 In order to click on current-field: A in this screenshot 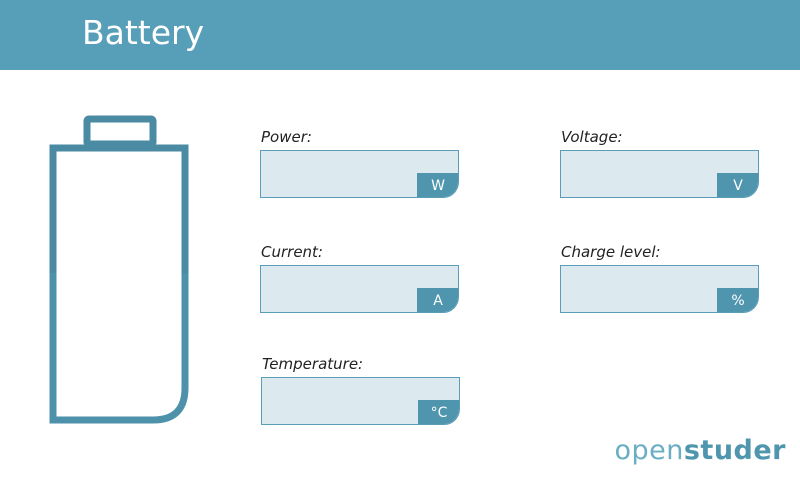, I will do `click(359, 289)`.